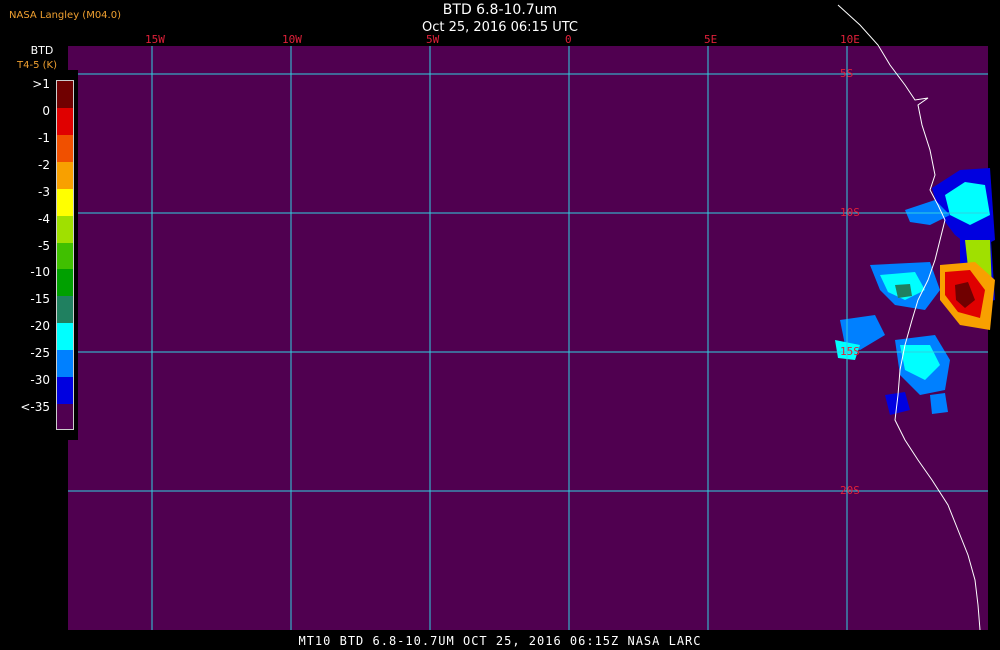 The image size is (1000, 650). Describe the element at coordinates (500, 27) in the screenshot. I see `map-subtitle: Oct 25, 2016 06:15 UTC` at that location.